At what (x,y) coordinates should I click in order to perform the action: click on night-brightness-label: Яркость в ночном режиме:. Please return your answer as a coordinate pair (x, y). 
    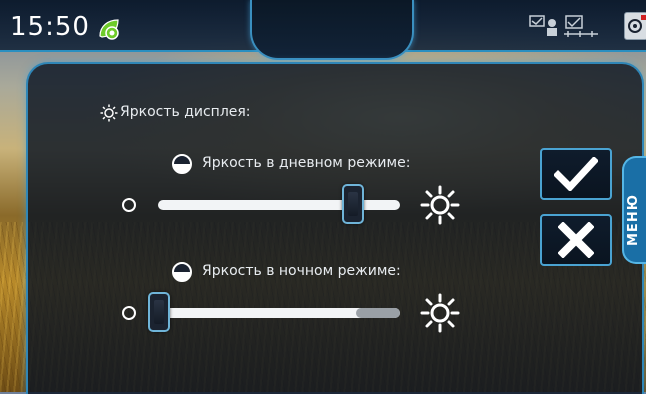
    Looking at the image, I should click on (301, 271).